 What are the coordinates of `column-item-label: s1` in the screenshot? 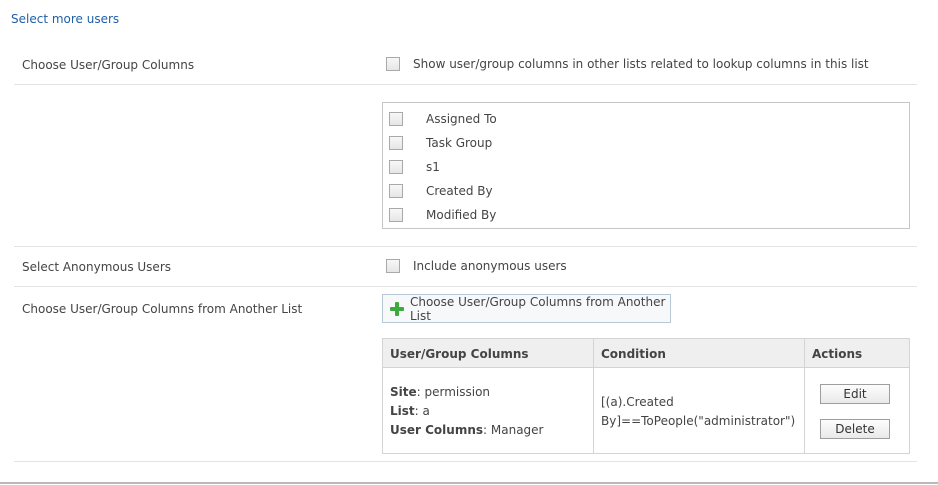 It's located at (433, 167).